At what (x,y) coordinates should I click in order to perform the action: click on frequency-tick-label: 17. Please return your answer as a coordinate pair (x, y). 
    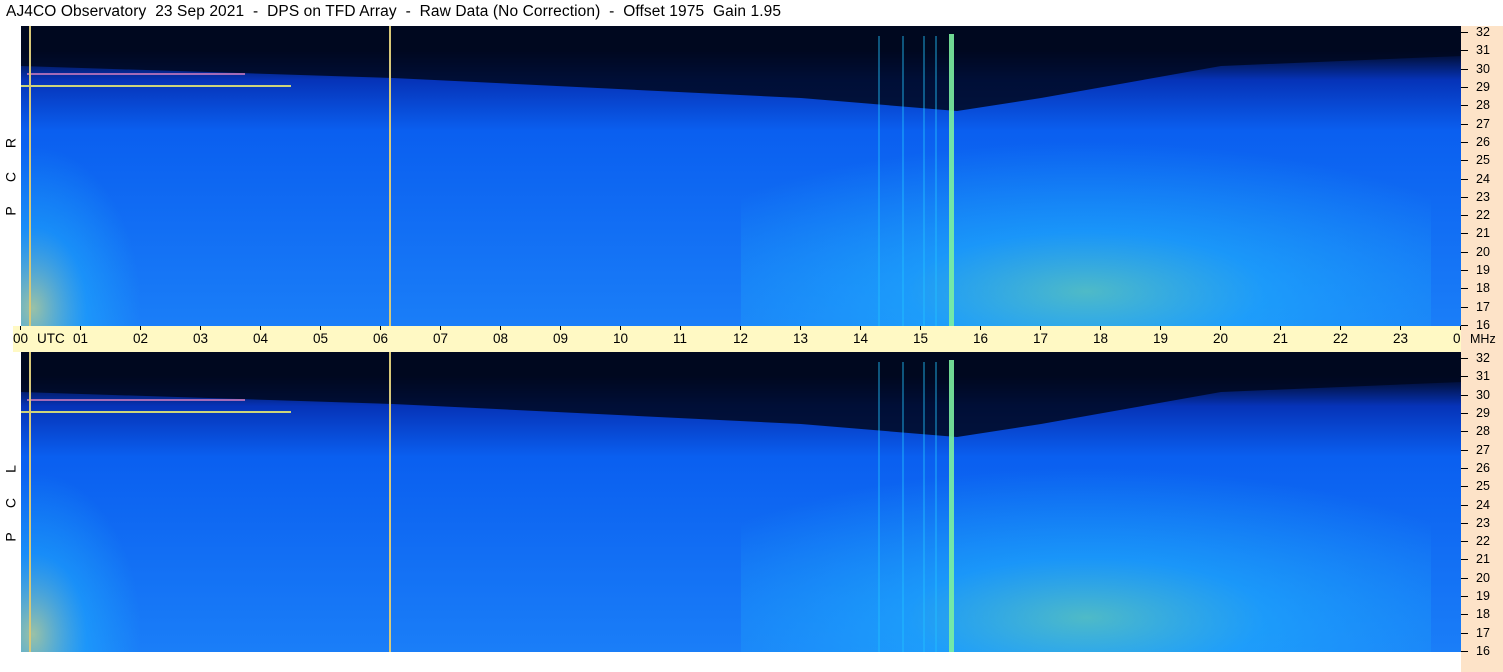
    Looking at the image, I should click on (1483, 306).